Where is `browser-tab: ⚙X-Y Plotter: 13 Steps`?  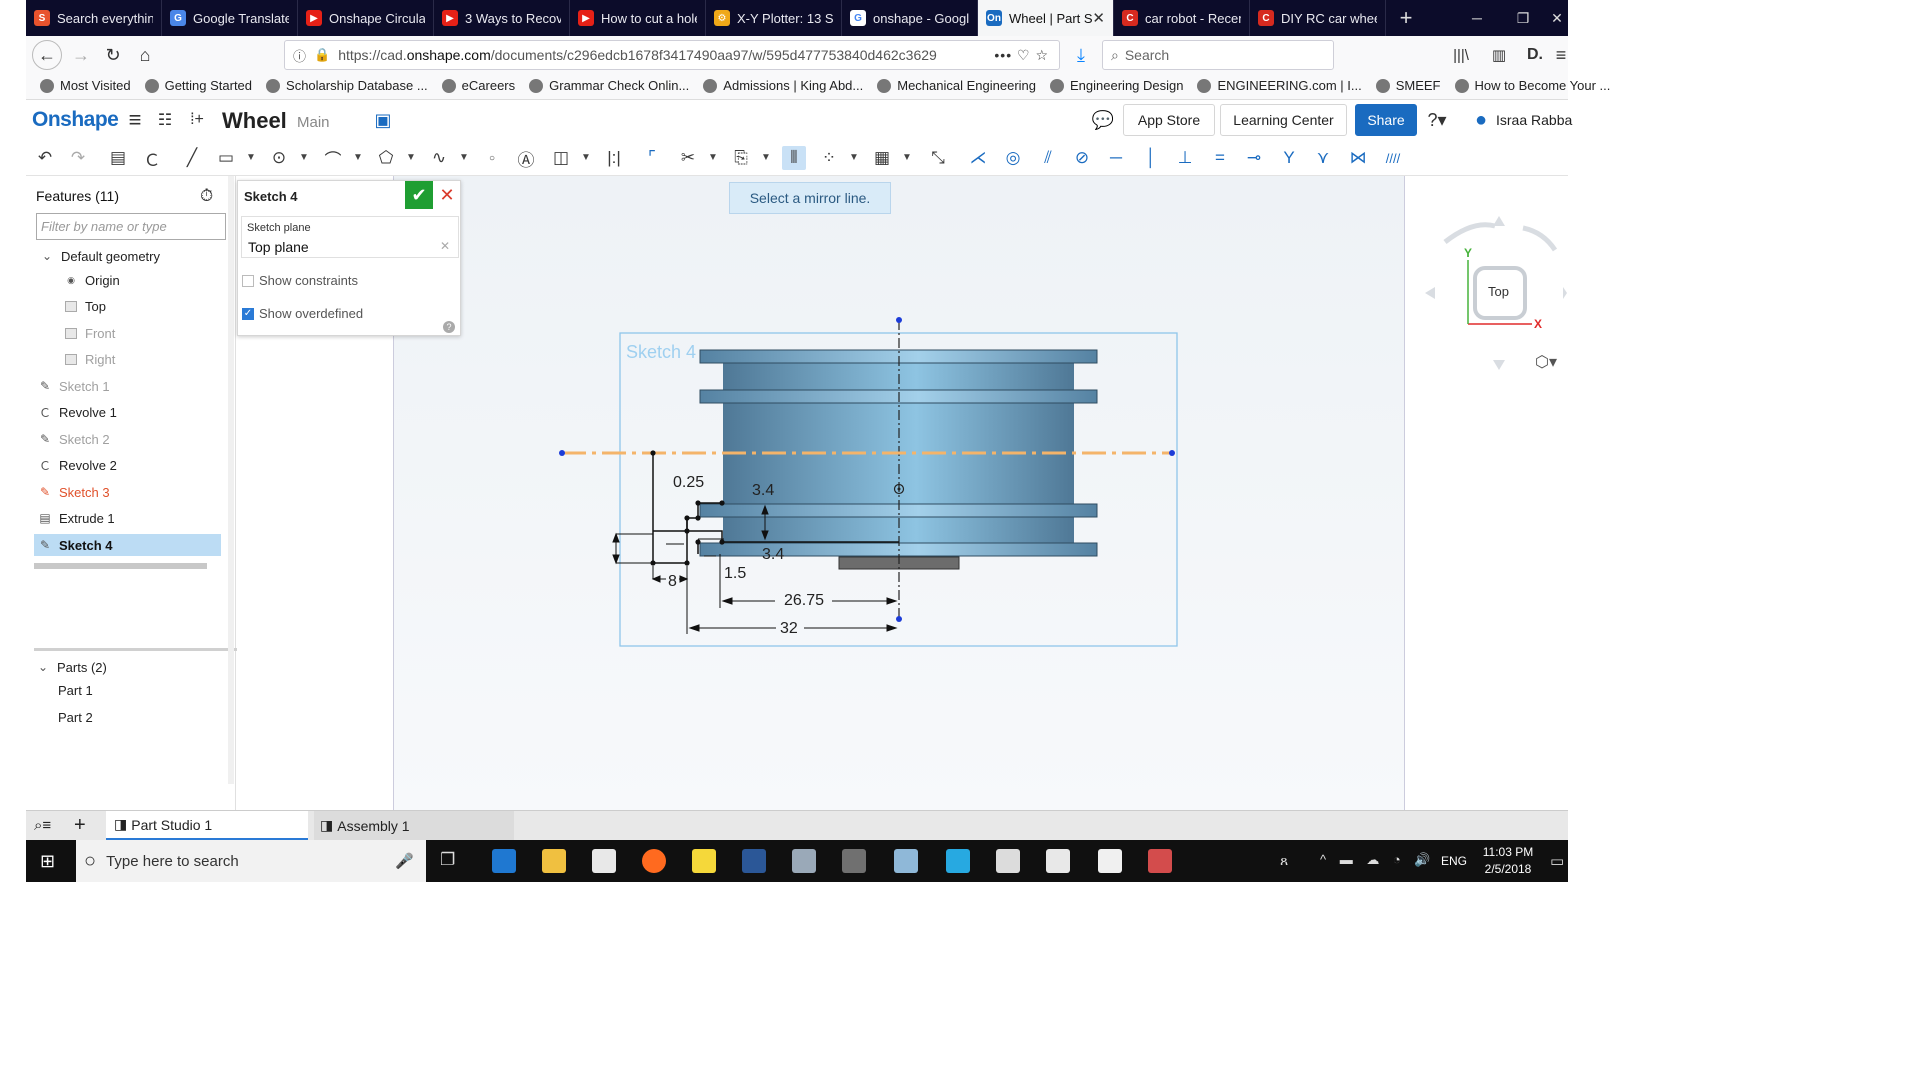 browser-tab: ⚙X-Y Plotter: 13 Steps is located at coordinates (774, 18).